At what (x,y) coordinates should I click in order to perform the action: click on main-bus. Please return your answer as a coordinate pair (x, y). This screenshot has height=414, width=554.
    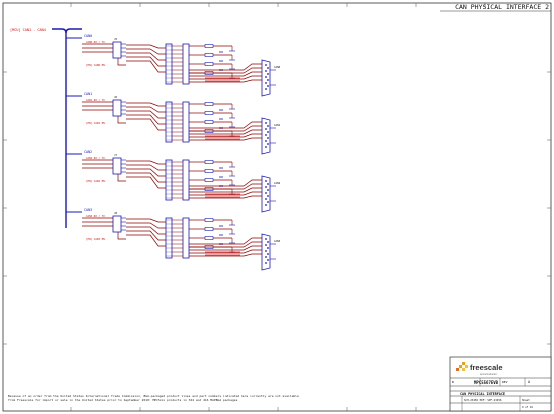
    Looking at the image, I should click on (67, 128).